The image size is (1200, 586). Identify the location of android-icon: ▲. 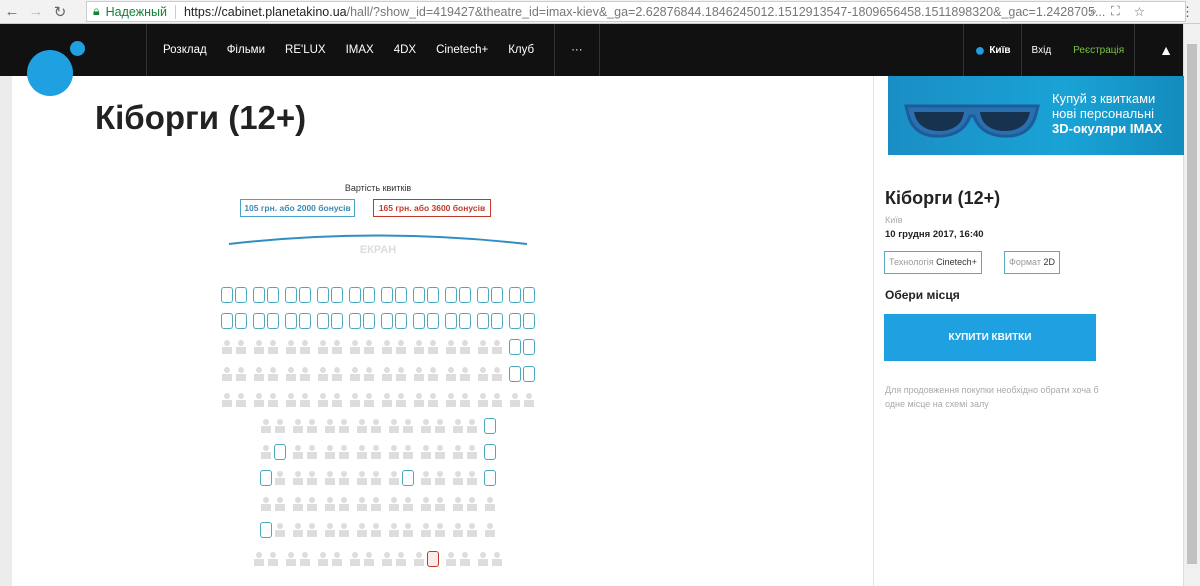
(1166, 50).